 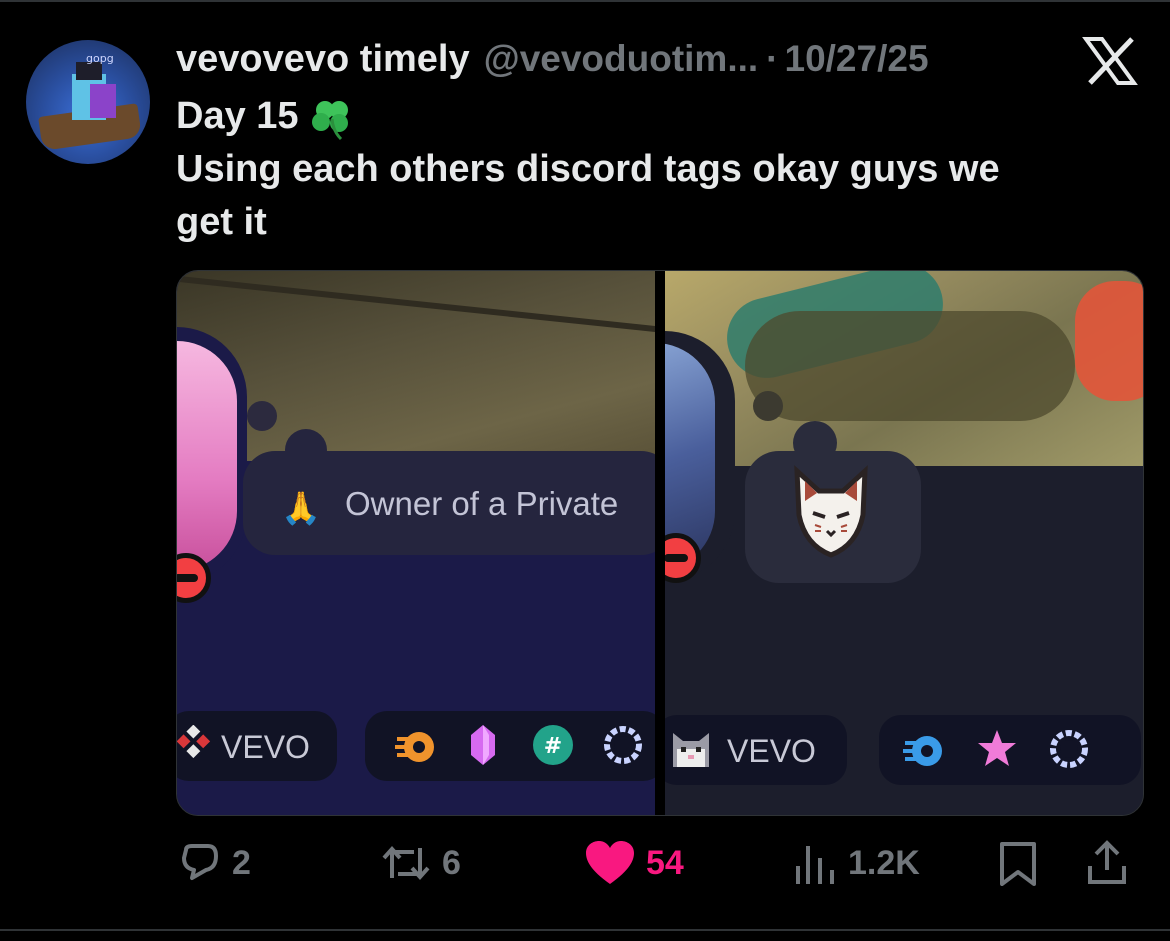 What do you see at coordinates (100, 58) in the screenshot?
I see `avatar-label: gopg` at bounding box center [100, 58].